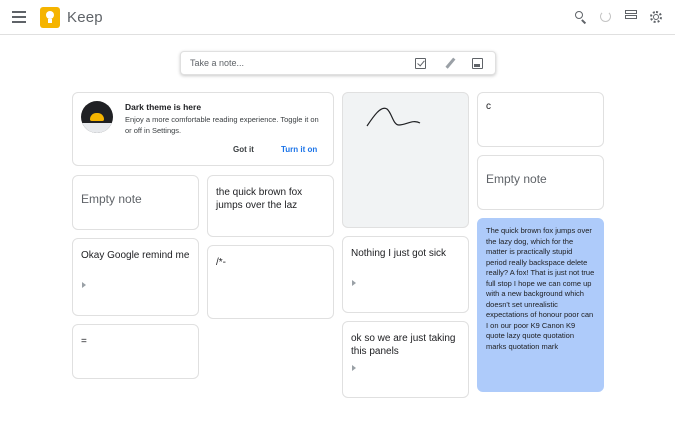  Describe the element at coordinates (163, 107) in the screenshot. I see `promo-title: Dark theme is here` at that location.